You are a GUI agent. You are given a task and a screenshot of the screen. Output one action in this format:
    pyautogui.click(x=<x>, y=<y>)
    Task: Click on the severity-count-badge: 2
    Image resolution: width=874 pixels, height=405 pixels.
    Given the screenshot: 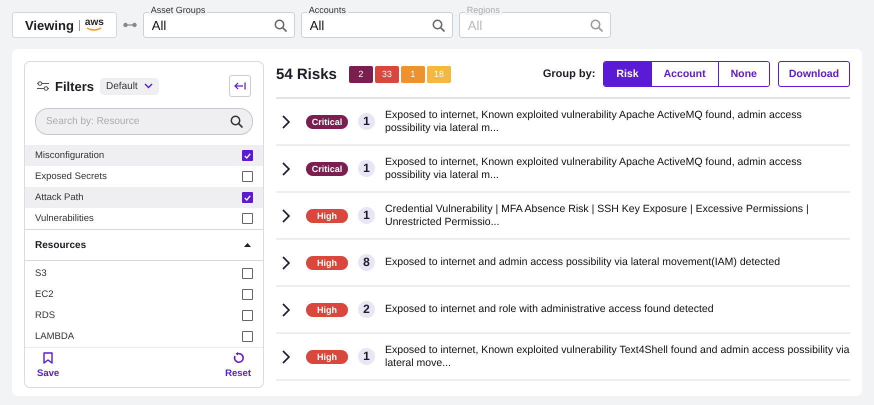 What is the action you would take?
    pyautogui.click(x=360, y=74)
    